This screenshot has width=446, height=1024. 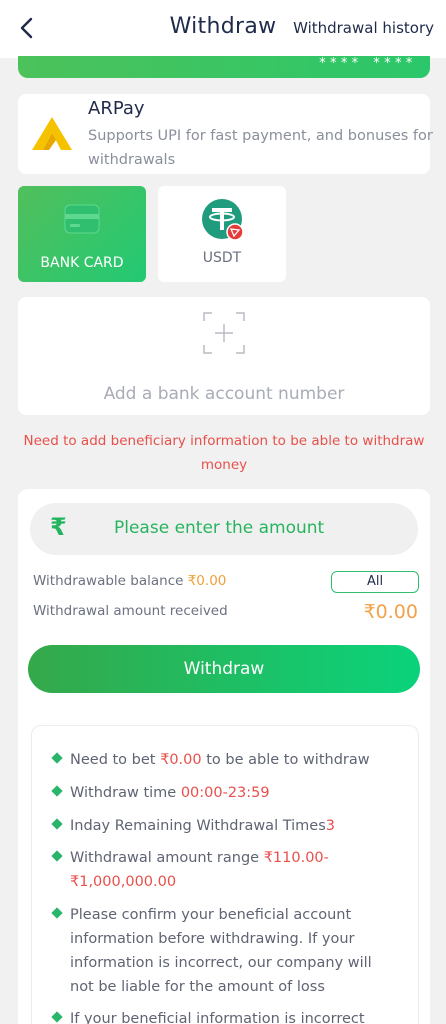 I want to click on all-amount-button: All, so click(x=375, y=582).